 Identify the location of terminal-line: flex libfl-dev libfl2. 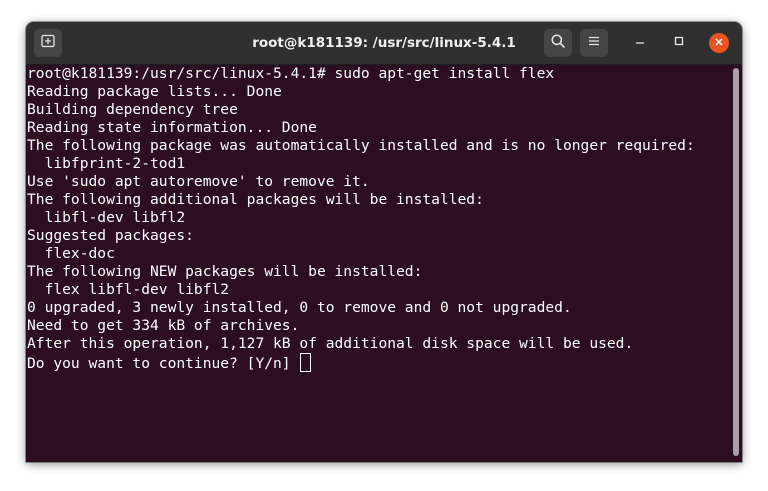
(128, 289).